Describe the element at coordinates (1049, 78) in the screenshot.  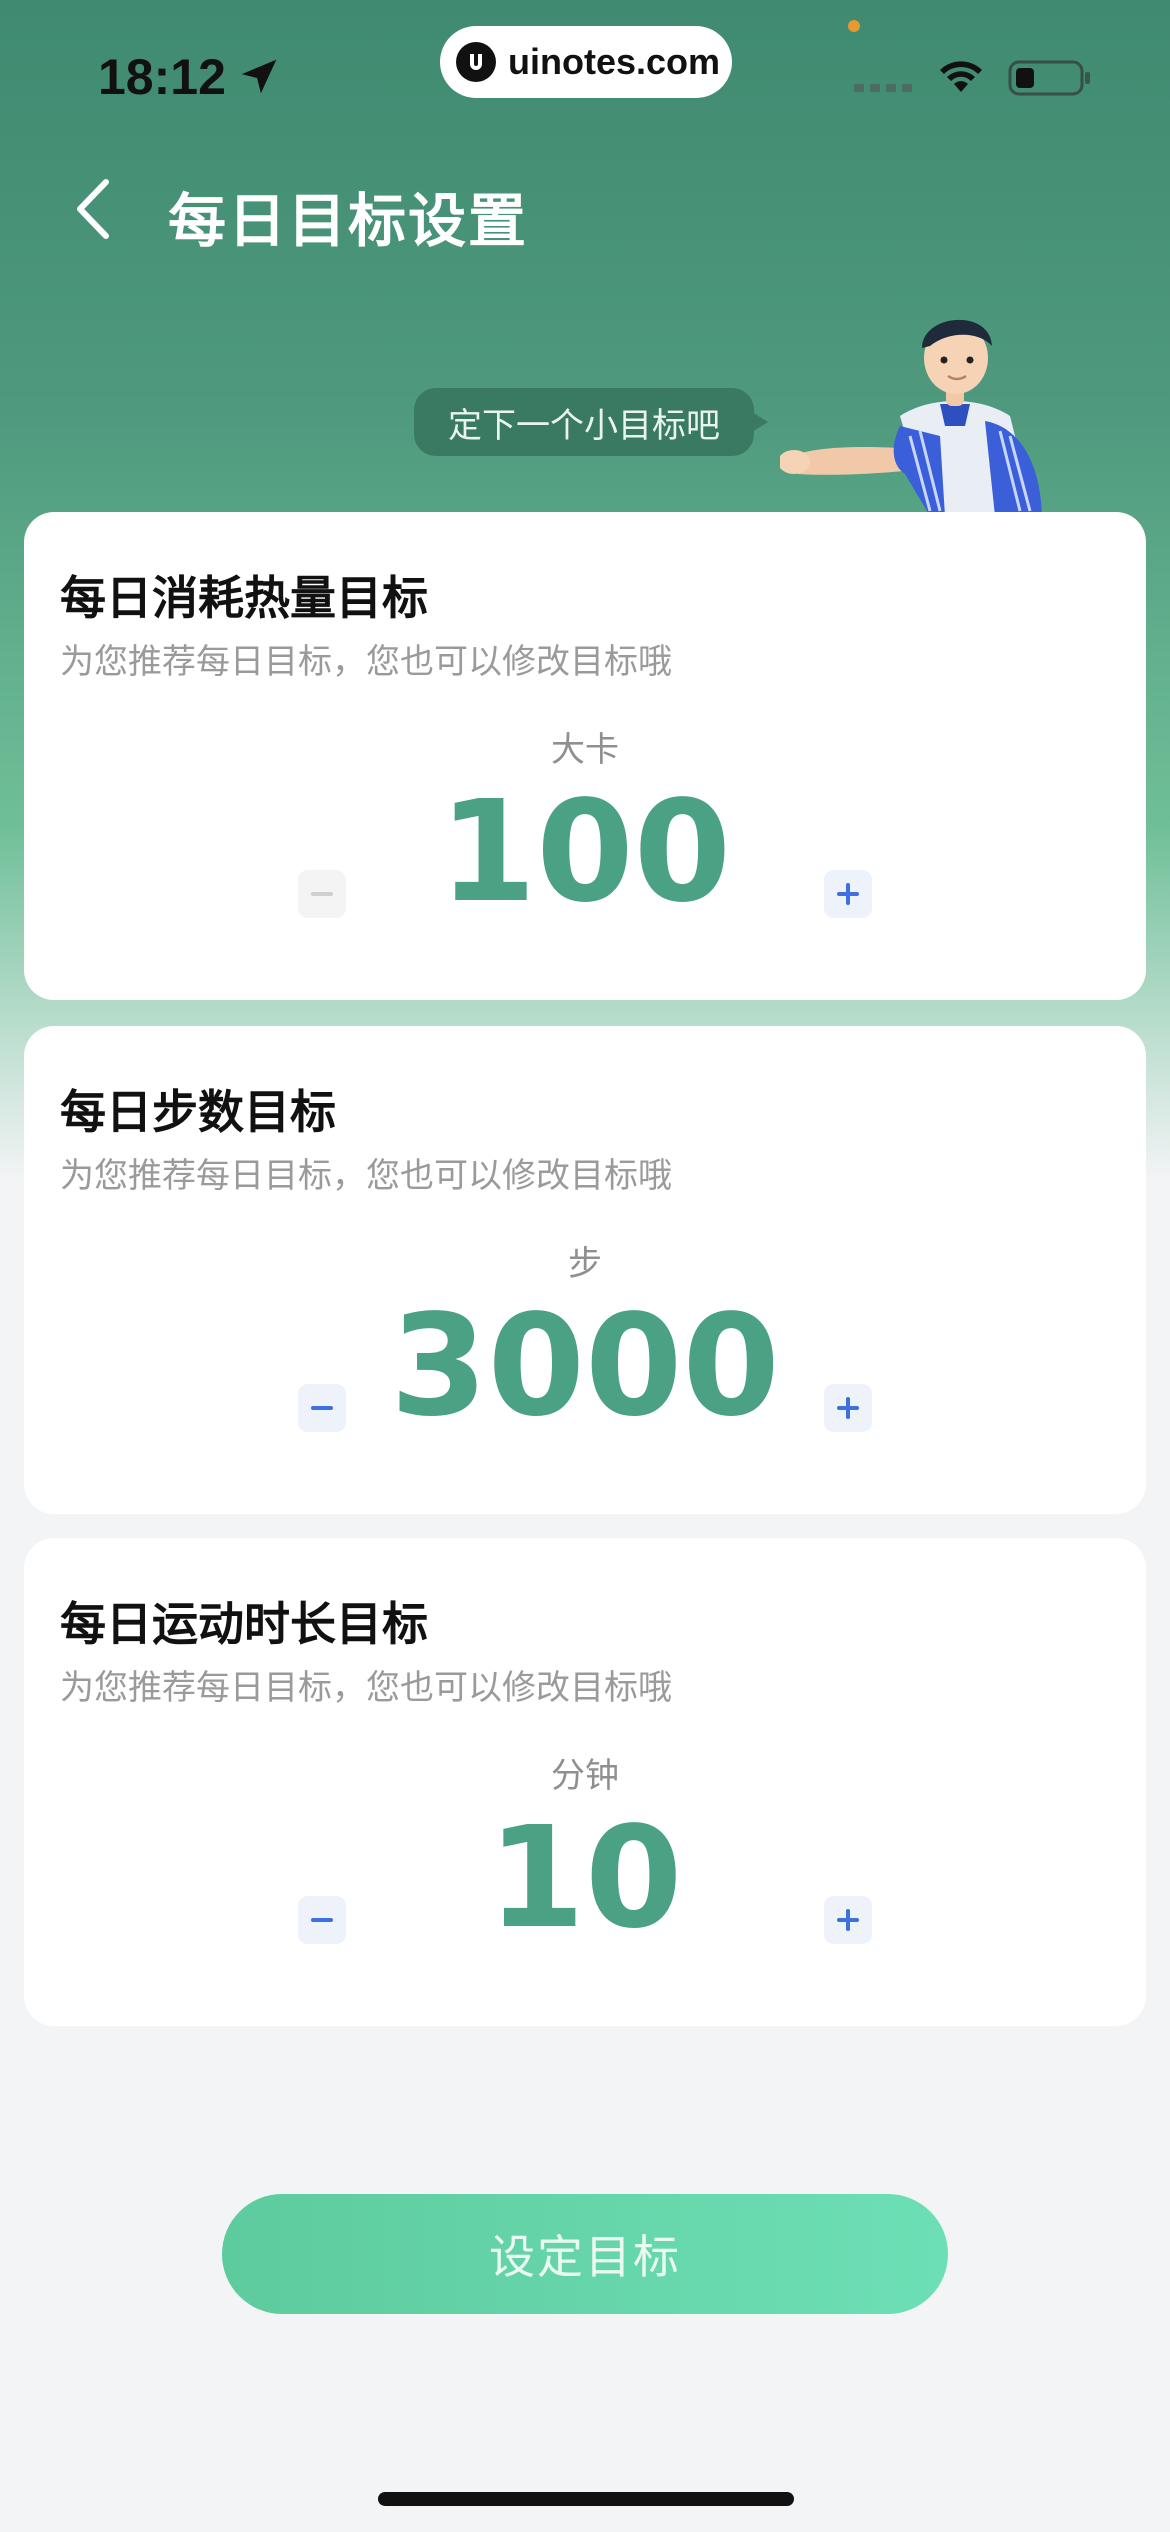
I see `battery-icon` at that location.